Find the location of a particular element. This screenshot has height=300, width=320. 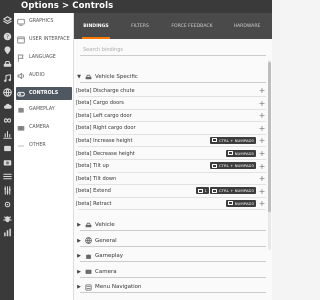

binding-label: [beta] Tilt up is located at coordinates (92, 166).